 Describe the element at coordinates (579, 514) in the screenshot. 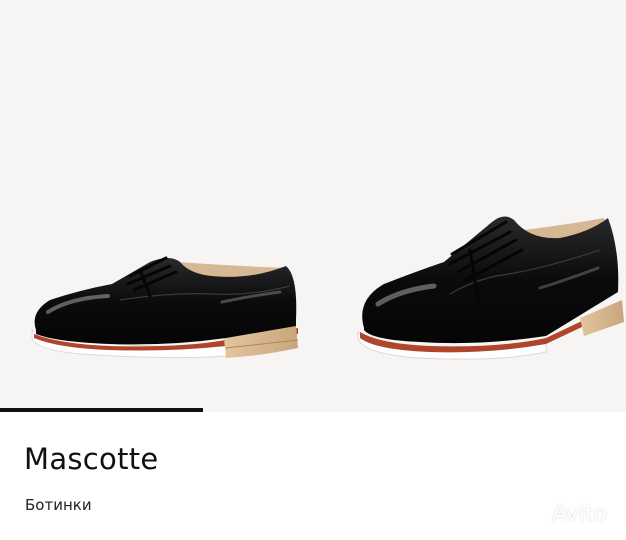

I see `watermark-text: Avito` at that location.